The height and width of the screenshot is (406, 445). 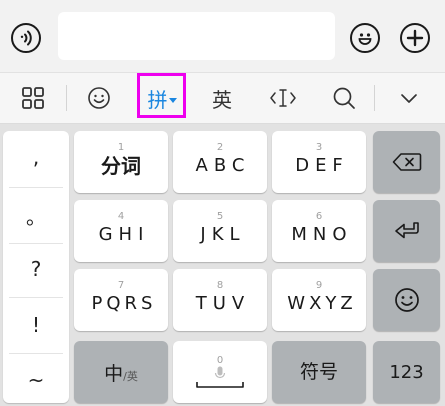 I want to click on add-button, so click(x=415, y=38).